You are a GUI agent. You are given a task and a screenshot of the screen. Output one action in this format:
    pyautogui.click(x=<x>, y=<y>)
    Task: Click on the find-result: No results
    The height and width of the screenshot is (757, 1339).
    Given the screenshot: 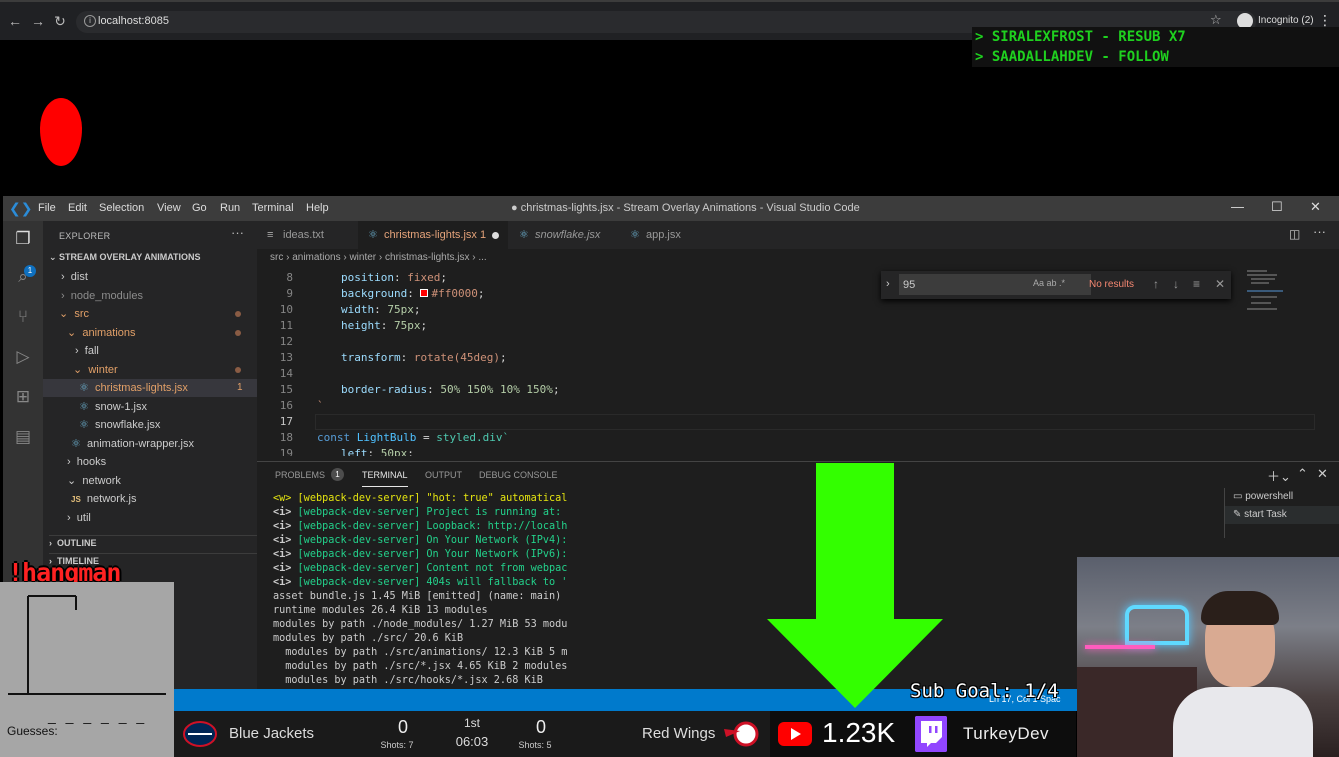 What is the action you would take?
    pyautogui.click(x=1112, y=284)
    